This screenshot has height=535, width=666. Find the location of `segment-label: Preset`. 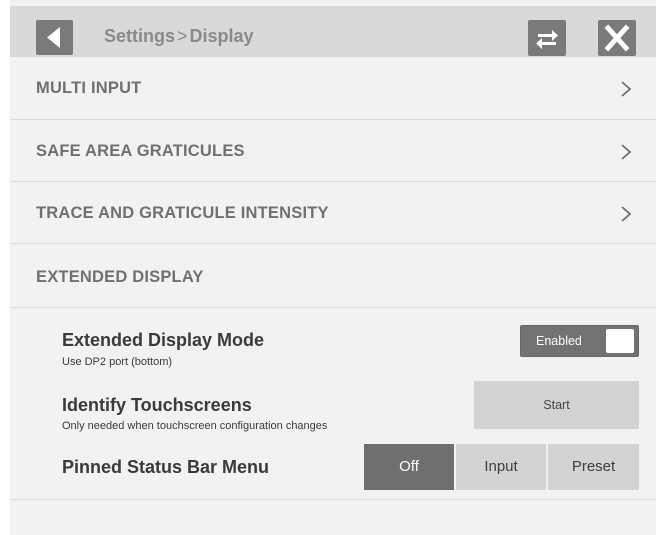

segment-label: Preset is located at coordinates (593, 466).